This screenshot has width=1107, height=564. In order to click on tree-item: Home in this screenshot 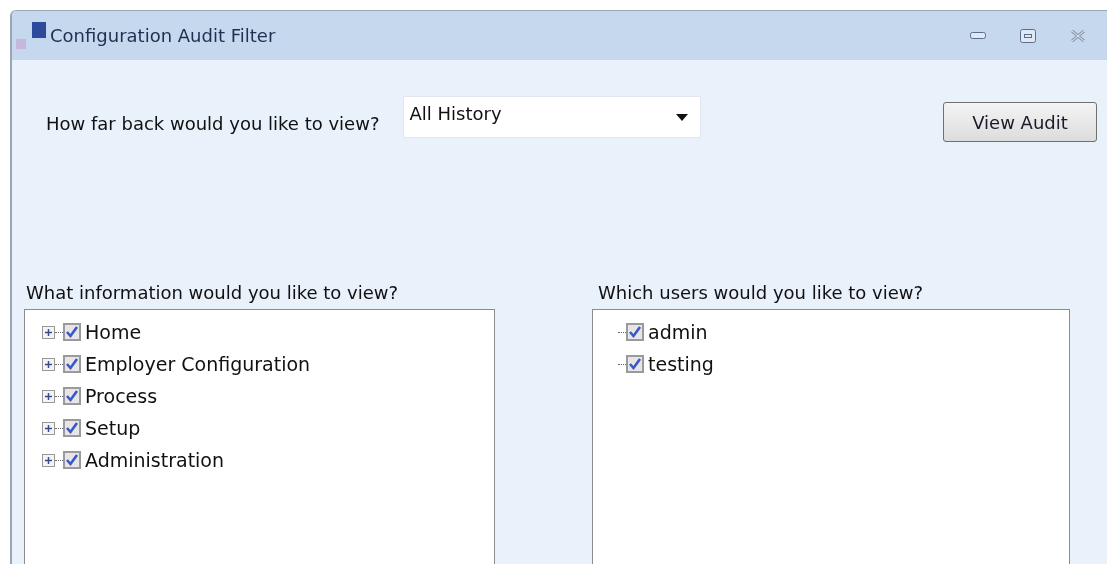, I will do `click(113, 332)`.